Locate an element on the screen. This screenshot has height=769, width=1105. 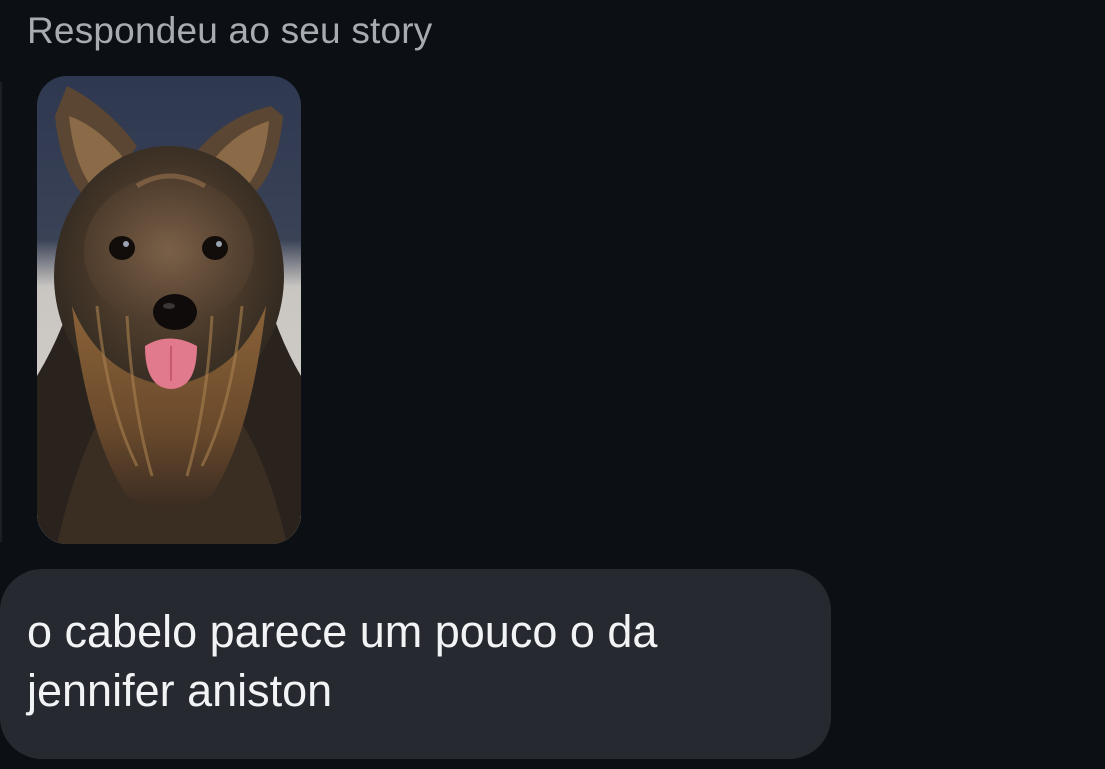
reply-indicator-bar is located at coordinates (1, 312).